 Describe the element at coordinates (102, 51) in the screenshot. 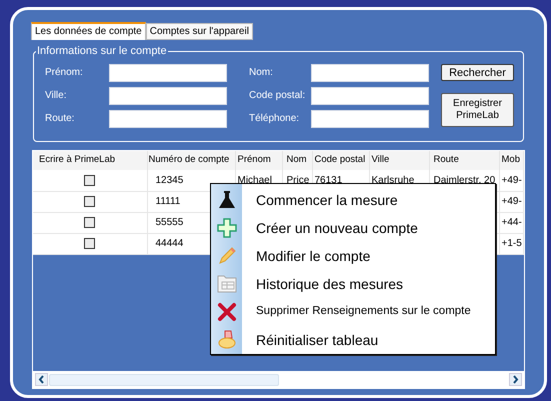

I see `group-title: Informations sur le compte` at that location.